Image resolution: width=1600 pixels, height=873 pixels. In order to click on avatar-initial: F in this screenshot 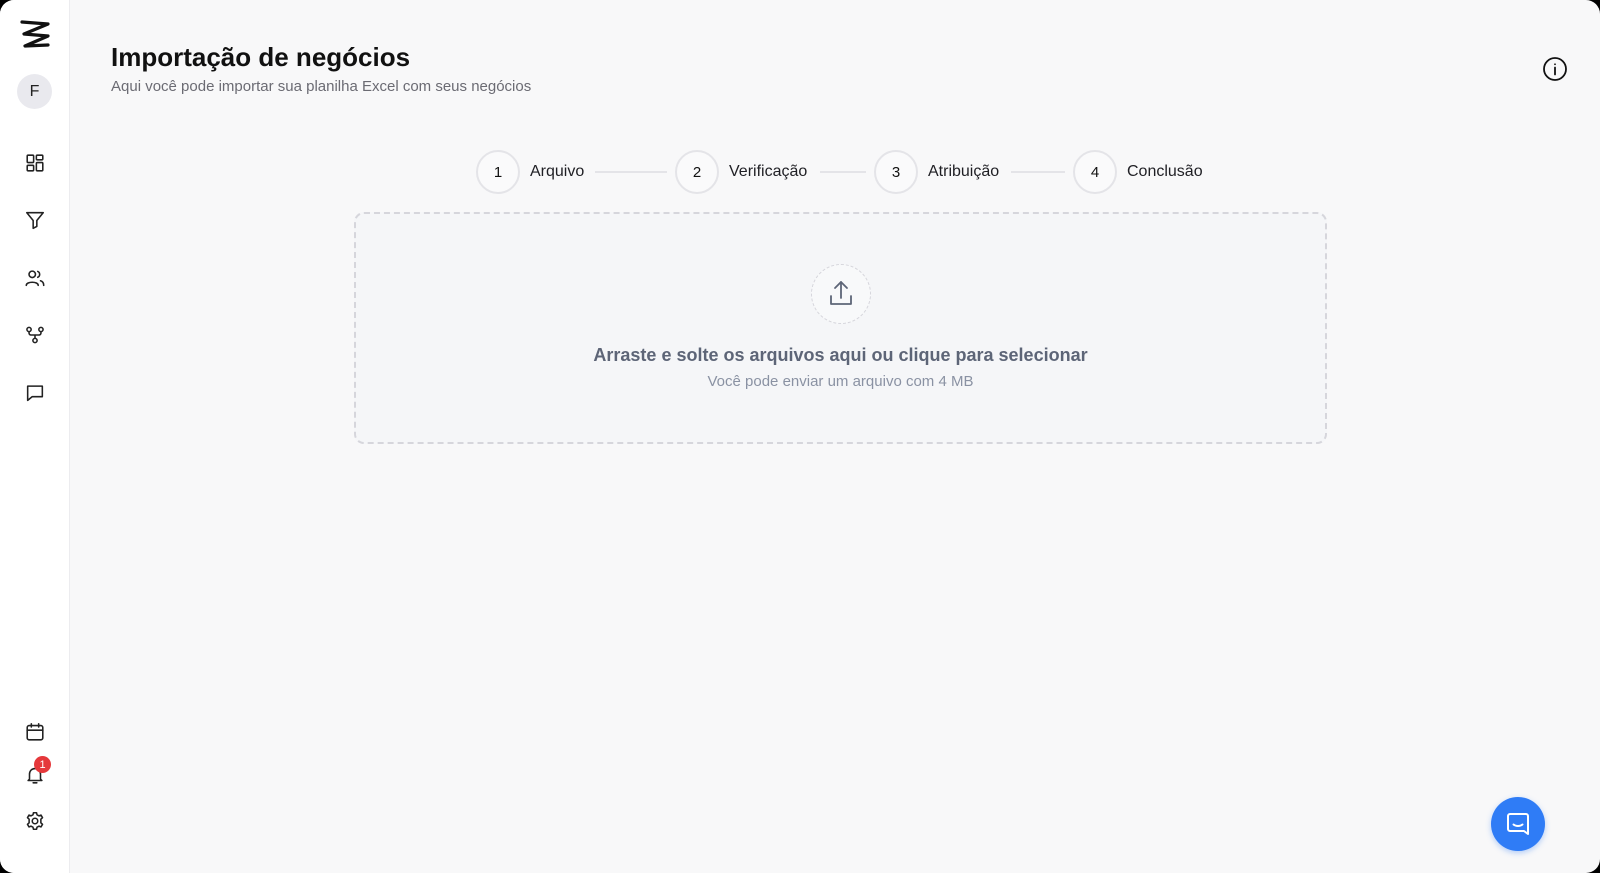, I will do `click(34, 91)`.